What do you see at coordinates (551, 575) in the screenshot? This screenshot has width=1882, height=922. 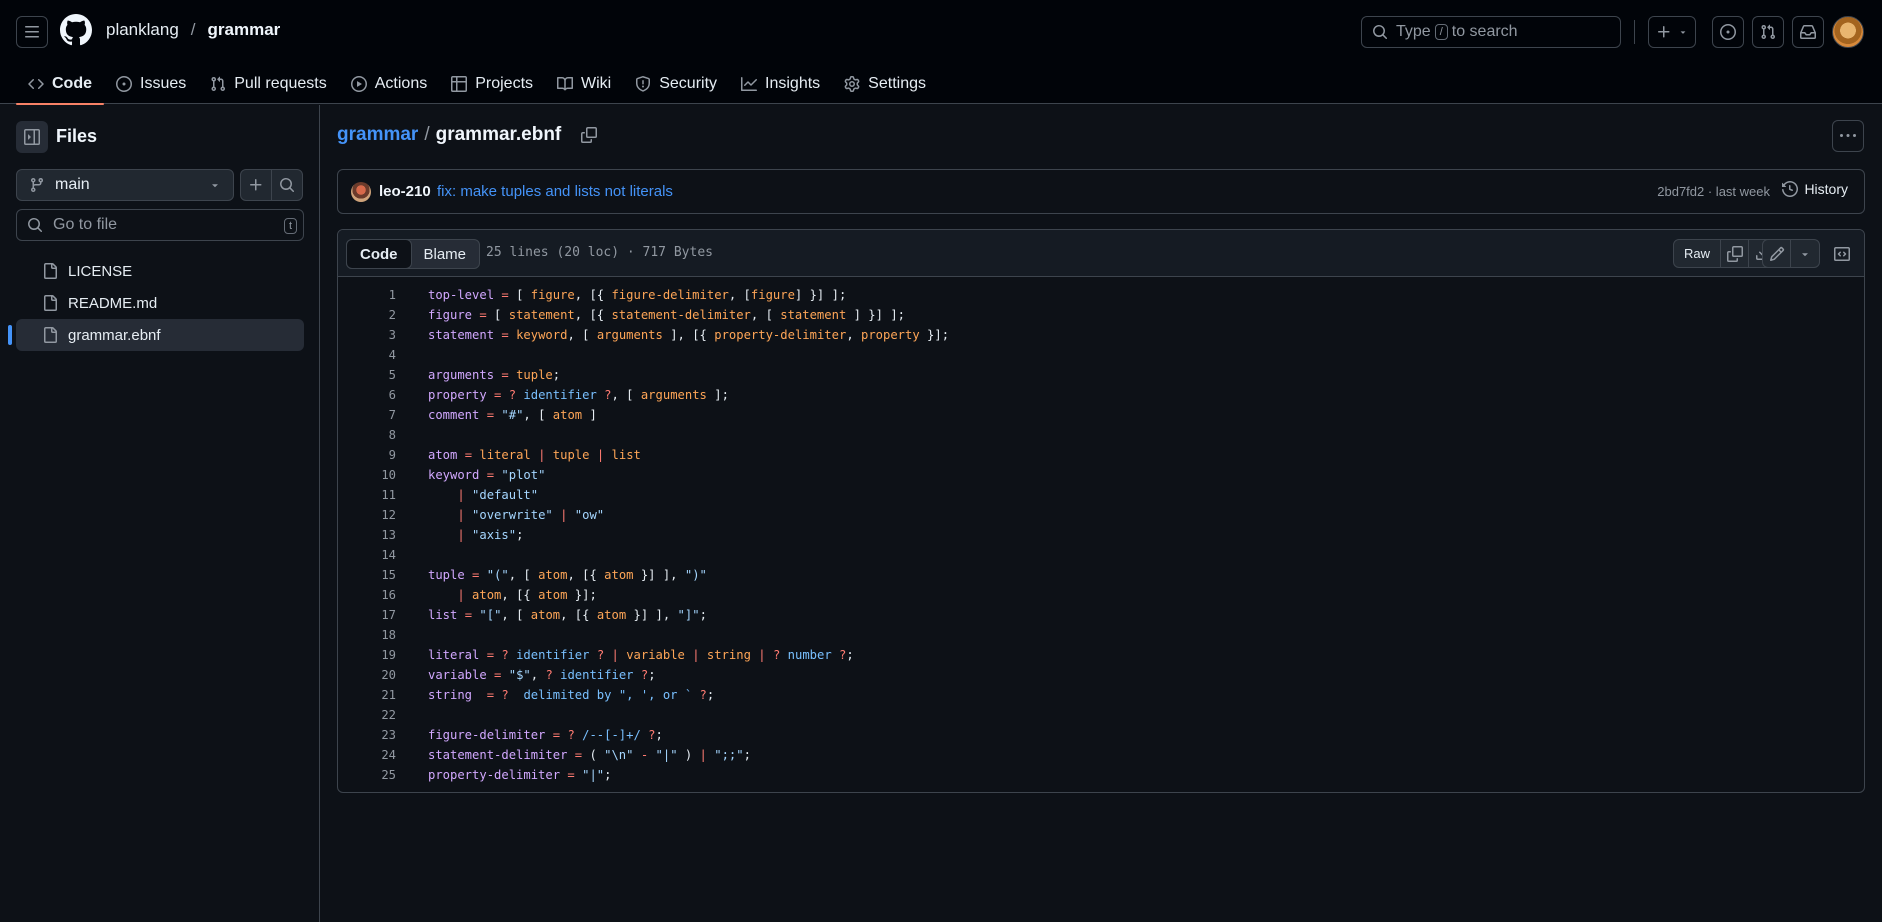 I see `line-code: tuple = "(", [ atom, [{ atom }] ], ")"` at bounding box center [551, 575].